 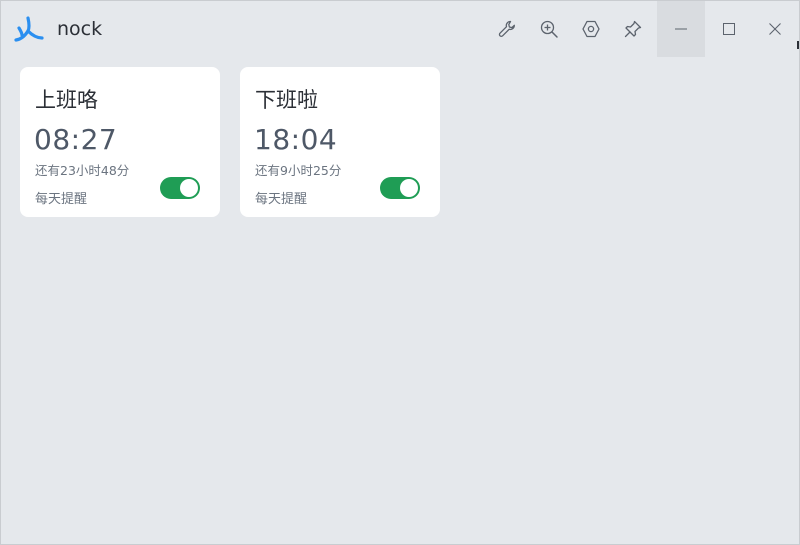 I want to click on maximize-button, so click(x=729, y=29).